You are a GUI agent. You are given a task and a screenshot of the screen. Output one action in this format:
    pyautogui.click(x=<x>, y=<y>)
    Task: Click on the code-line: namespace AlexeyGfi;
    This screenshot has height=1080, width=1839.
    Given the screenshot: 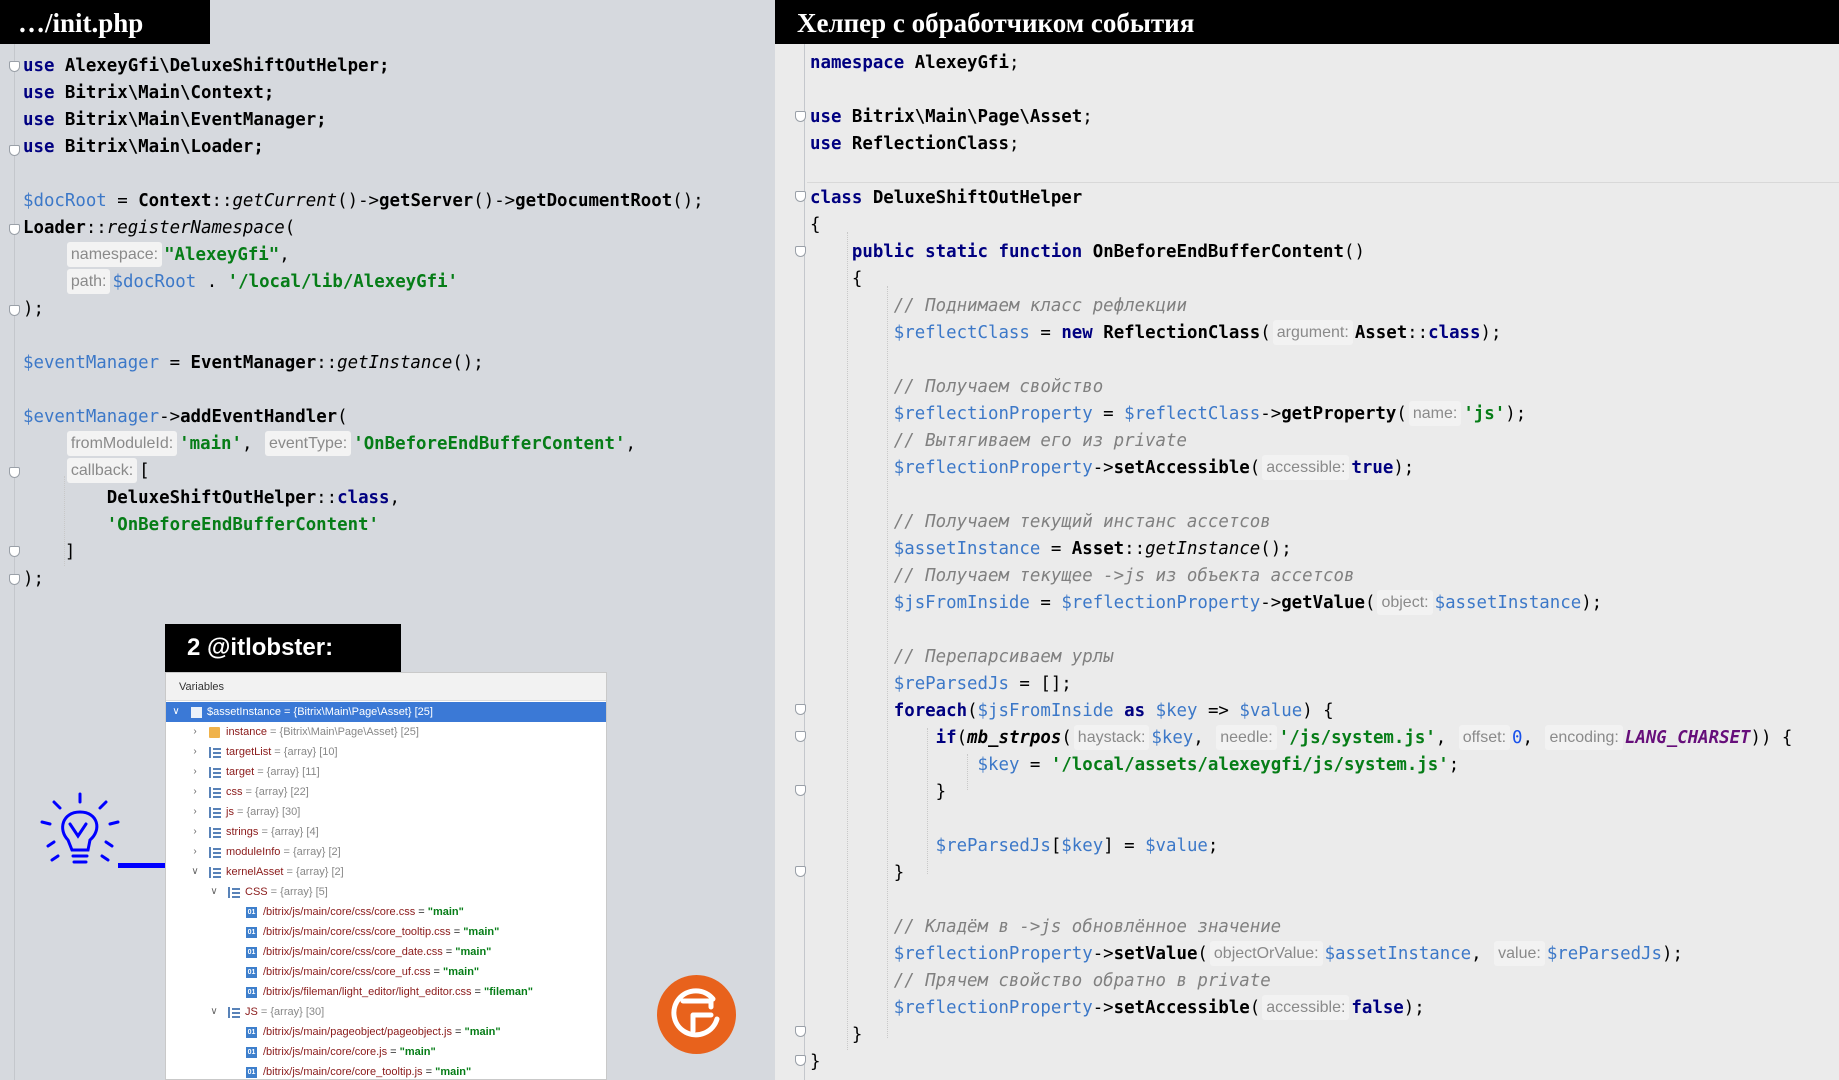 What is the action you would take?
    pyautogui.click(x=915, y=63)
    